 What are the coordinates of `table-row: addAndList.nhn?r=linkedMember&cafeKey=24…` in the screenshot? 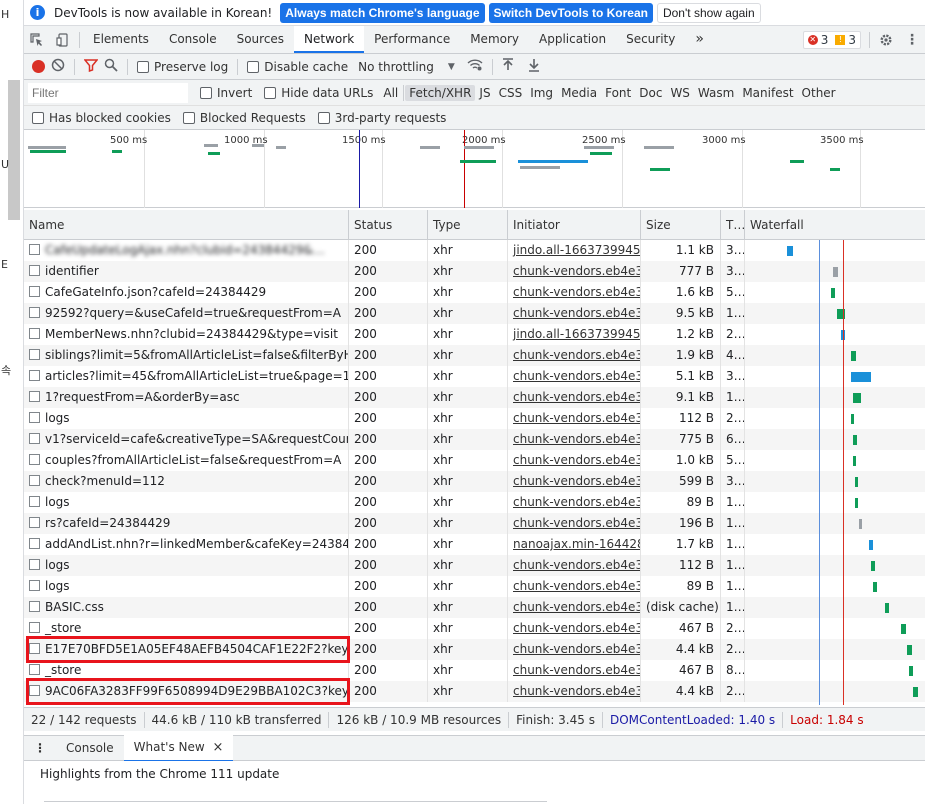 It's located at (474, 544).